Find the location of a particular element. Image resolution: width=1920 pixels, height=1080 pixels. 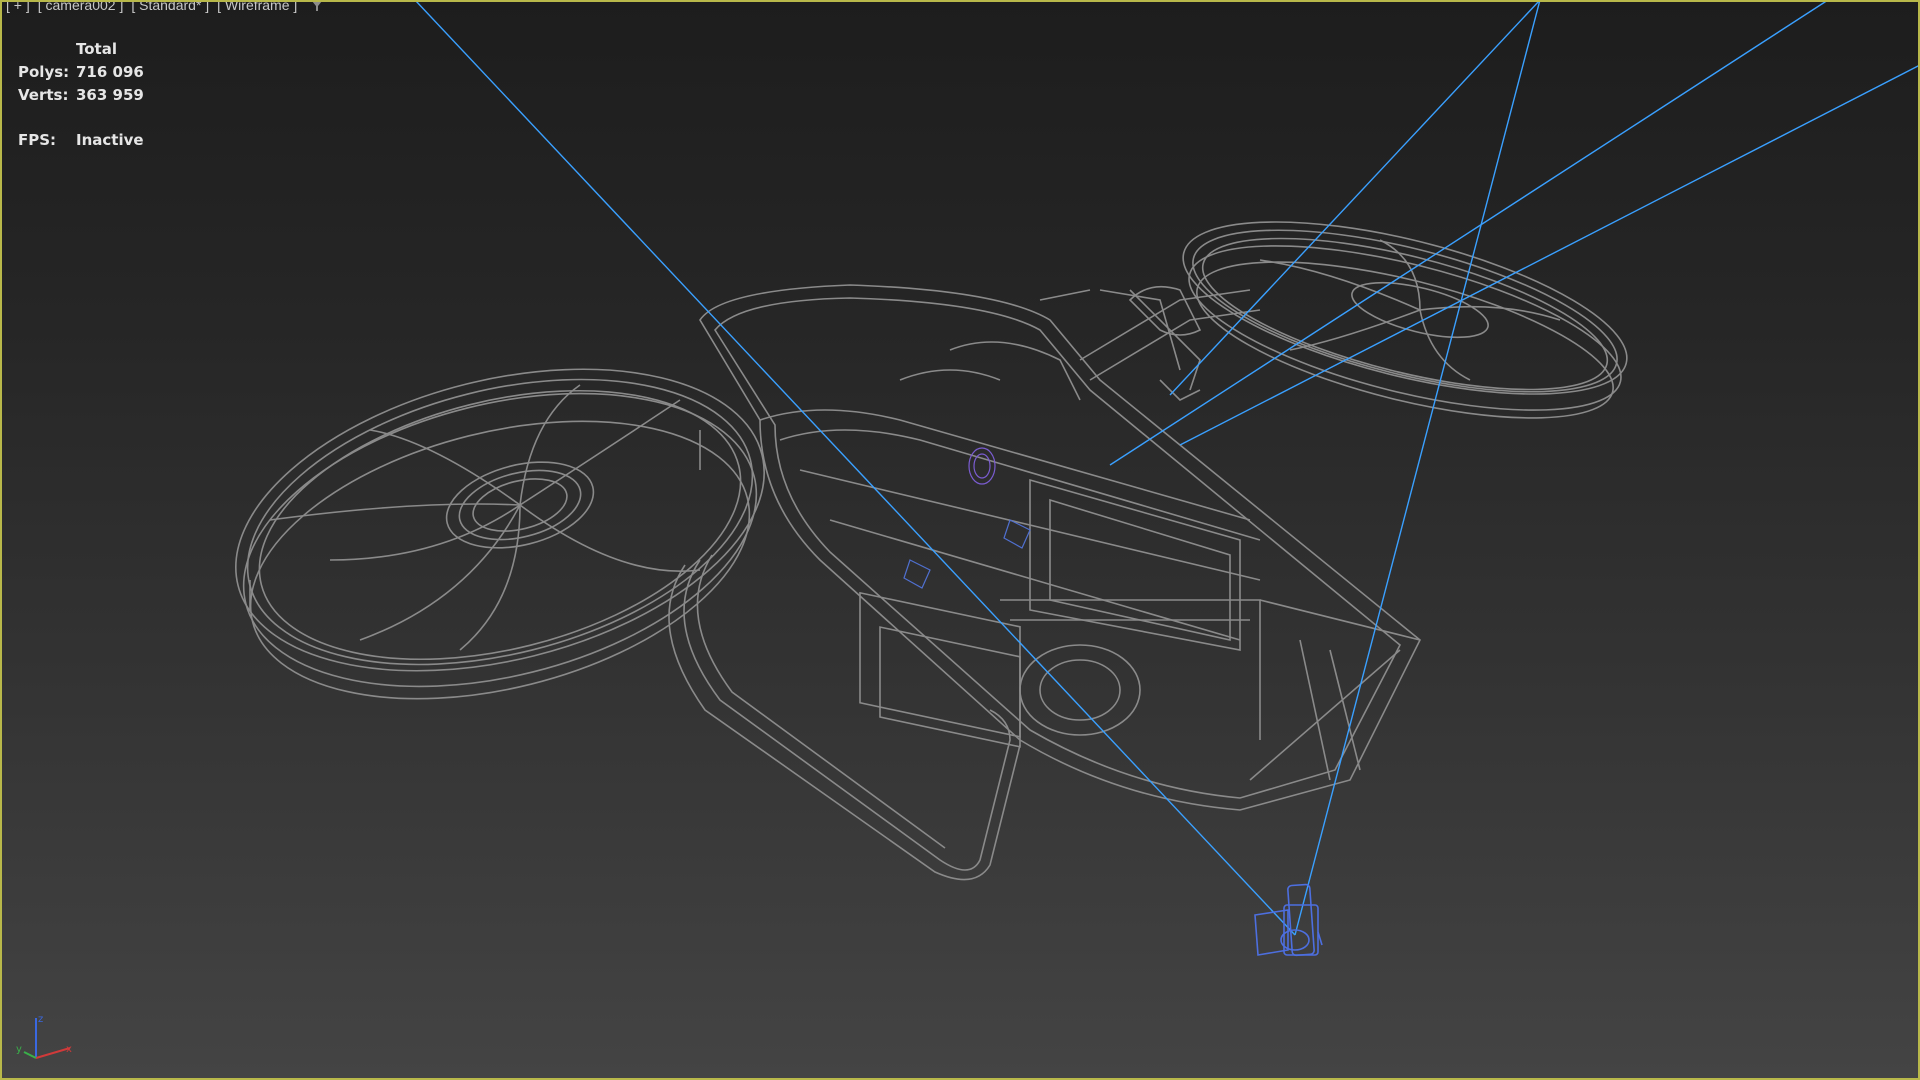

rotor-arm-wireframe is located at coordinates (1170, 343).